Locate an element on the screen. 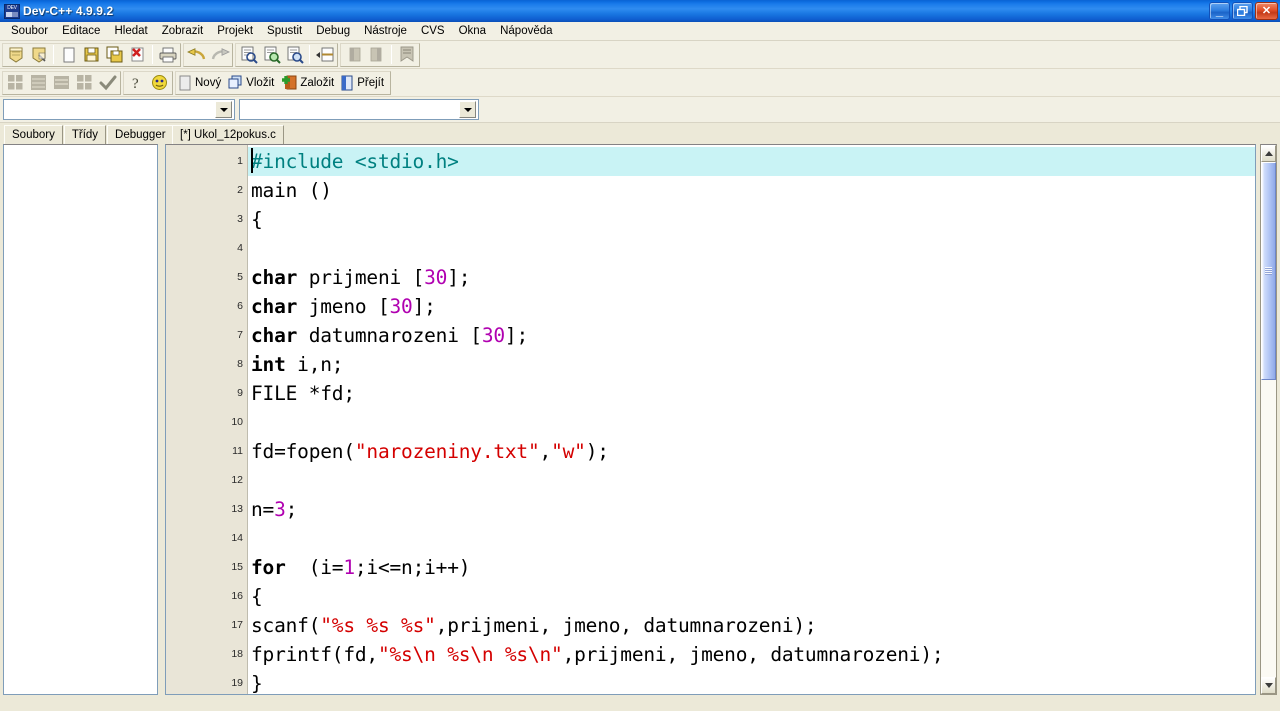 The image size is (1280, 711). code-line: } is located at coordinates (751, 681).